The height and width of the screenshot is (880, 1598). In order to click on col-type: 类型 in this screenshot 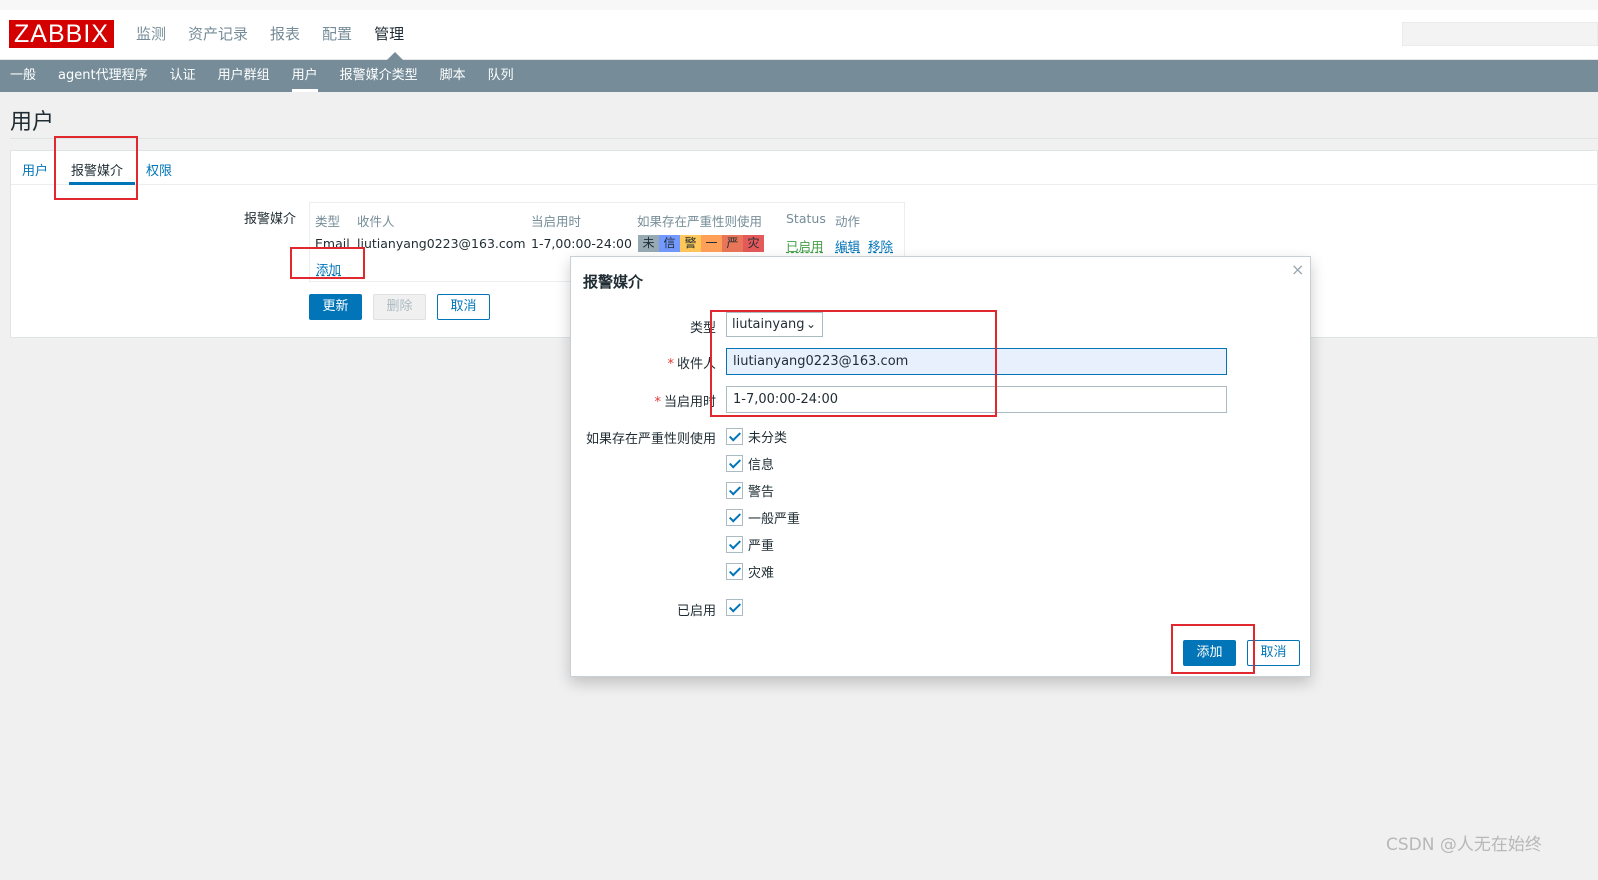, I will do `click(328, 221)`.